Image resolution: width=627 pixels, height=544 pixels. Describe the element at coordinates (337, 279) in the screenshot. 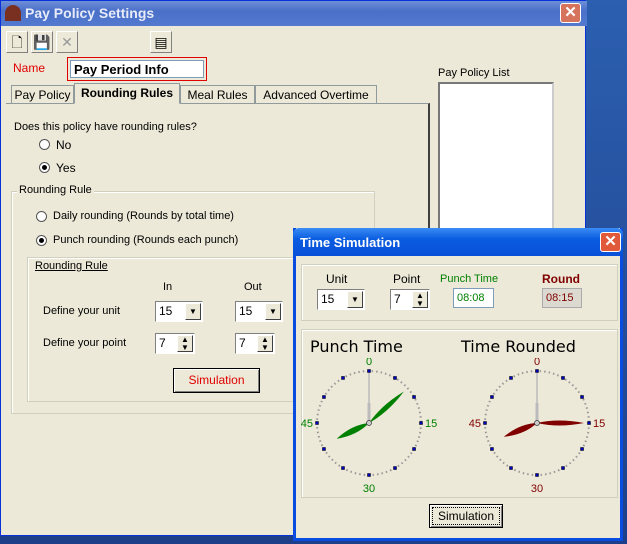

I see `dialog-unit-label: Unit` at that location.